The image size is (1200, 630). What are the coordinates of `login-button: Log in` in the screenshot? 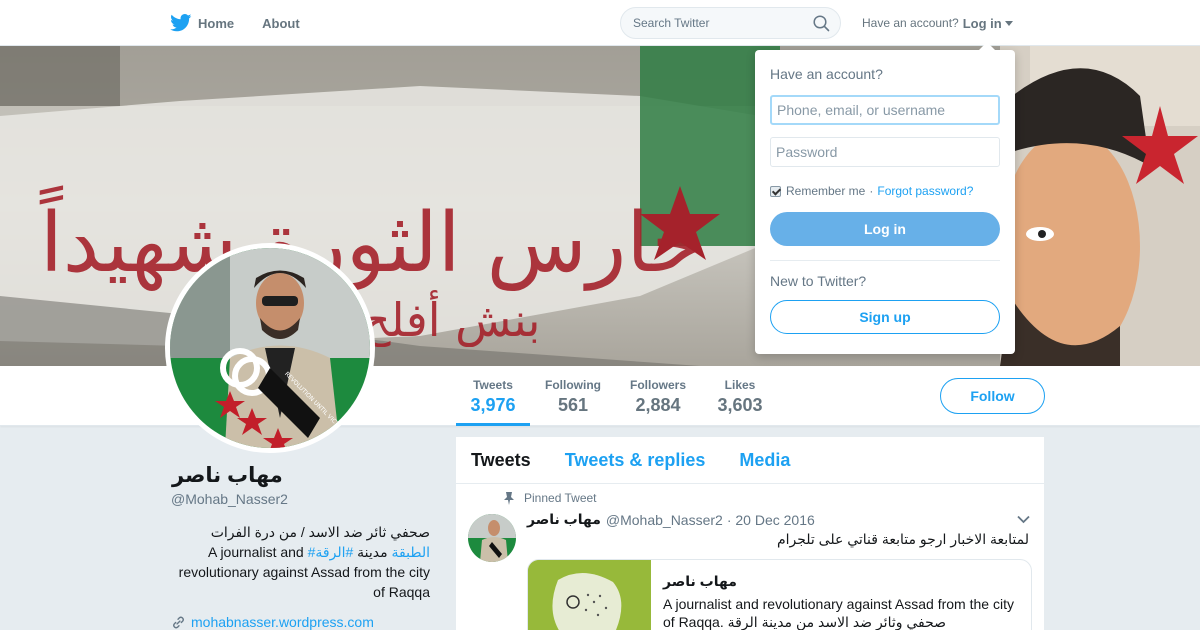 It's located at (885, 229).